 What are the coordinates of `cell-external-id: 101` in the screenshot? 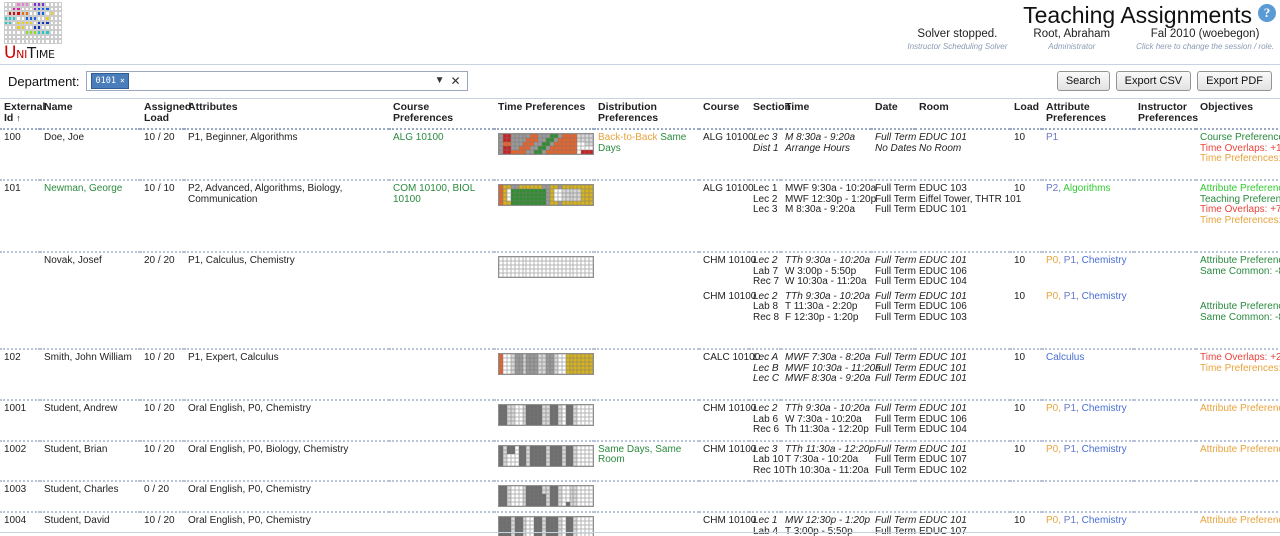 It's located at (20, 215).